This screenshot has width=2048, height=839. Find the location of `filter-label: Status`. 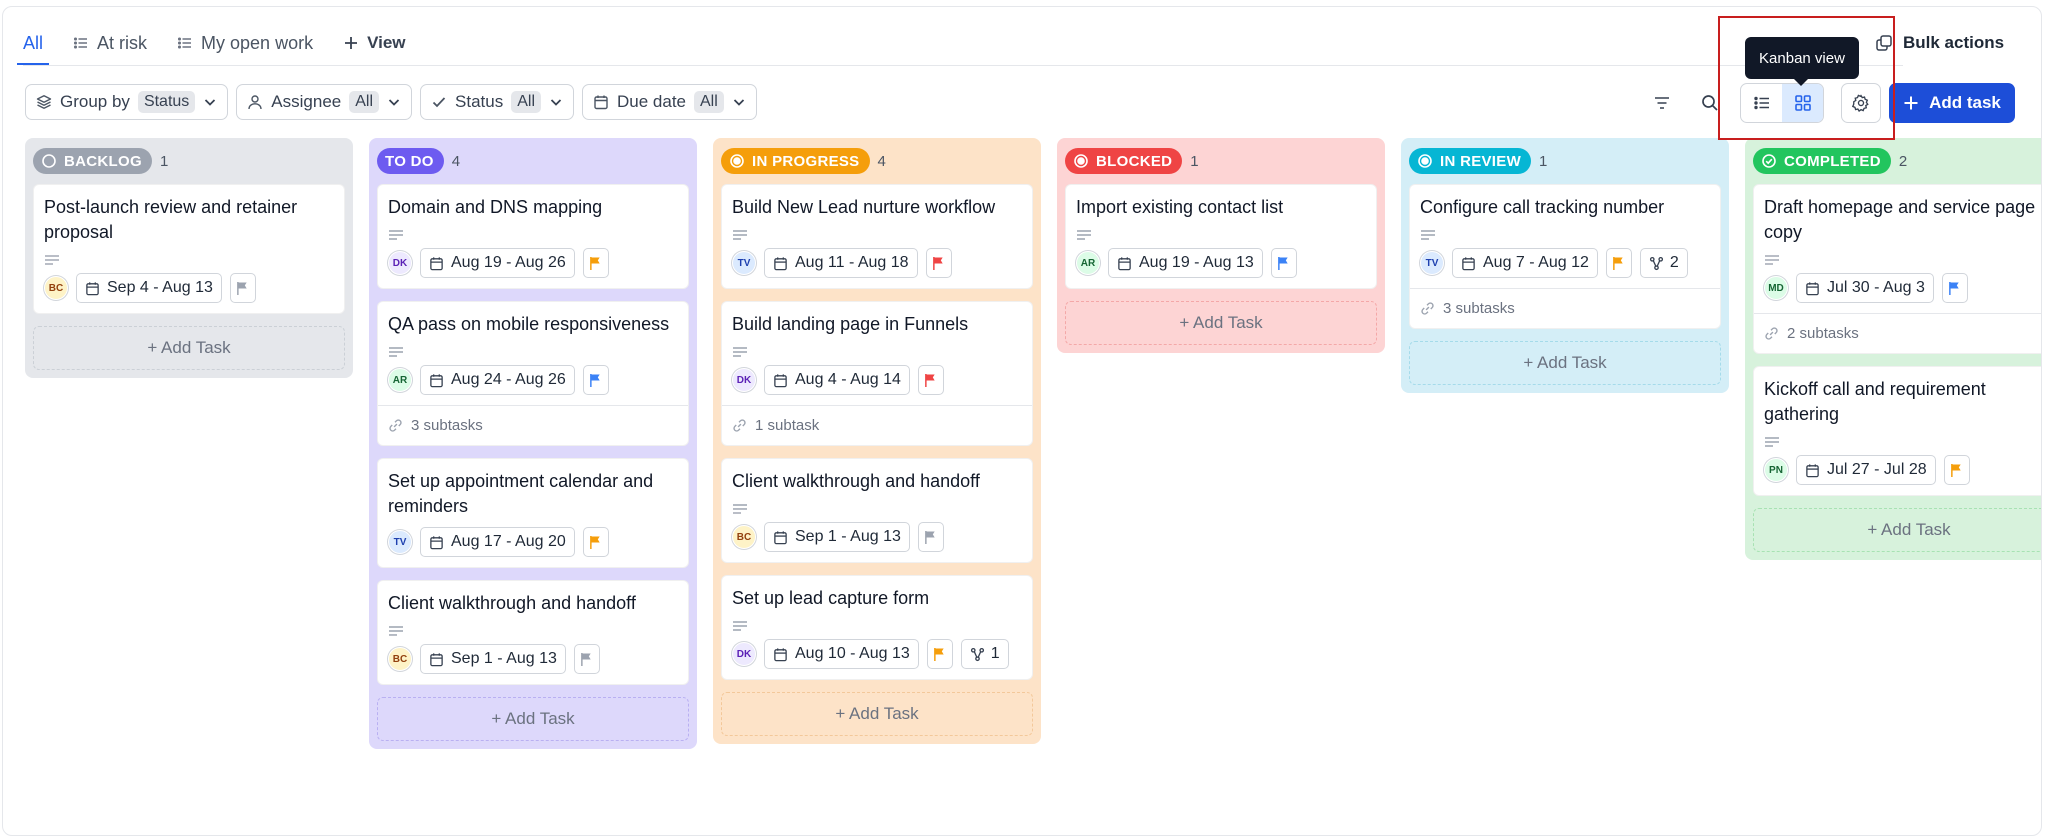

filter-label: Status is located at coordinates (479, 101).